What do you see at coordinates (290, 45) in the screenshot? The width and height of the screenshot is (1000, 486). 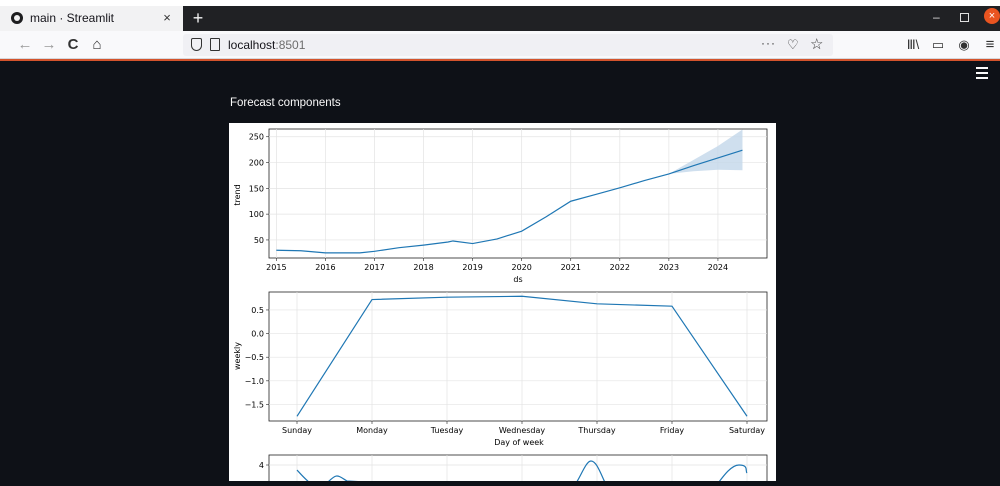 I see `url-port: :8501` at bounding box center [290, 45].